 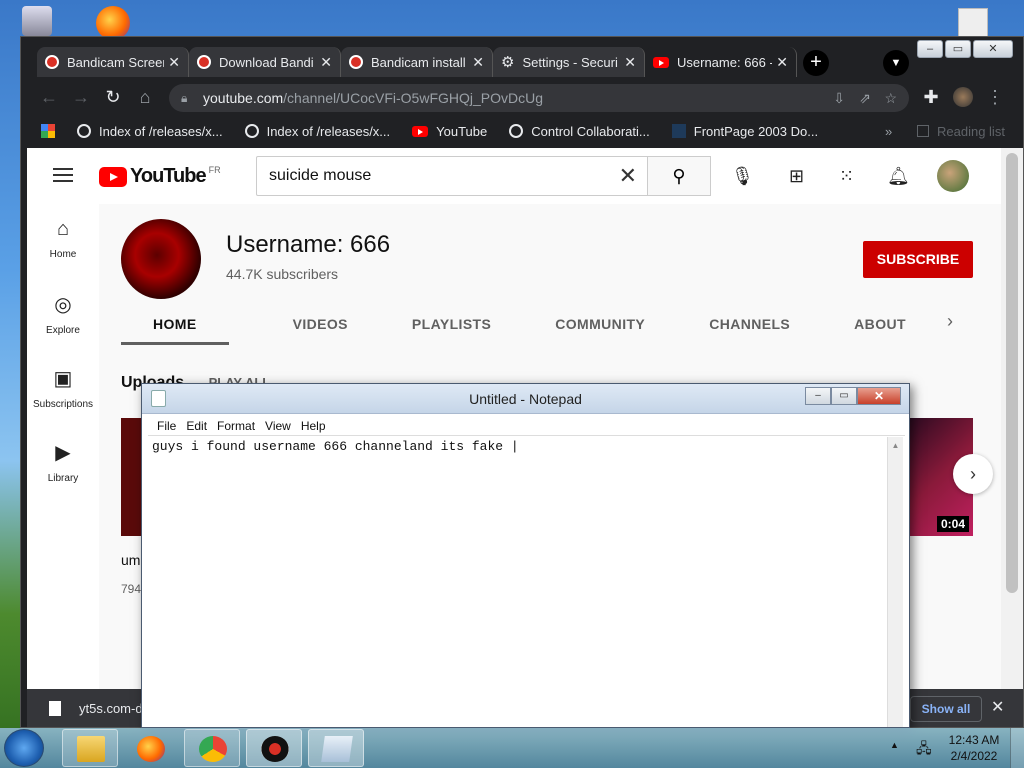 I want to click on sidebar-label: Explore, so click(x=63, y=330).